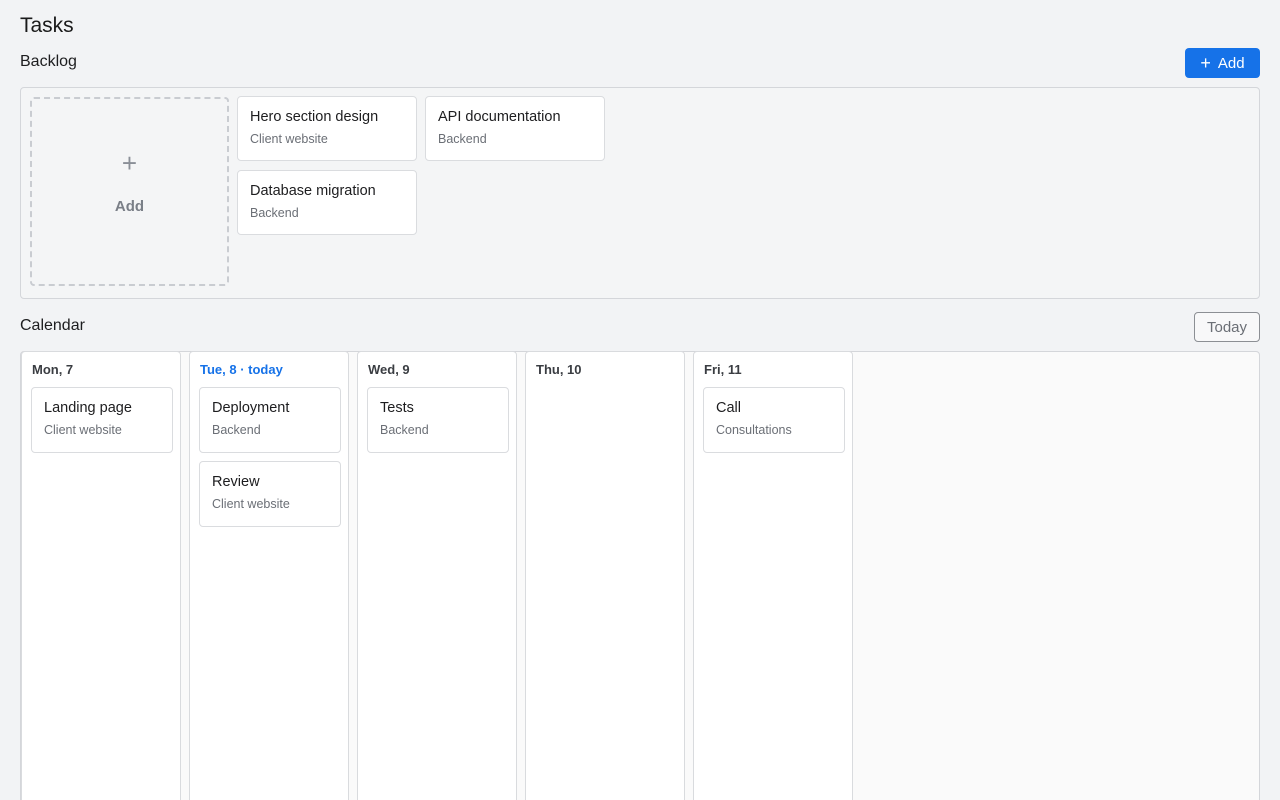 This screenshot has height=800, width=1280. Describe the element at coordinates (101, 575) in the screenshot. I see `day-column-mon: Mon, 7 Landing page Client website` at that location.